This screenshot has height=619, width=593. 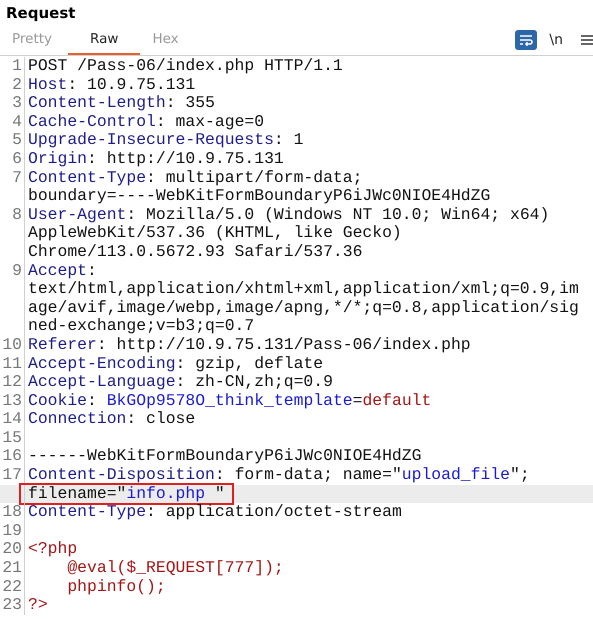 What do you see at coordinates (116, 587) in the screenshot?
I see `code-literal: phpinfo();` at bounding box center [116, 587].